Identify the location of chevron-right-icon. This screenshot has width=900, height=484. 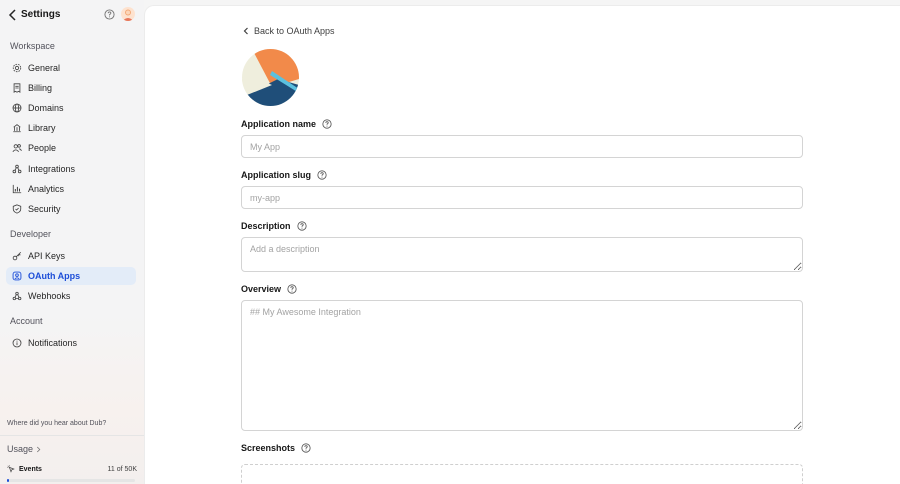
(38, 449).